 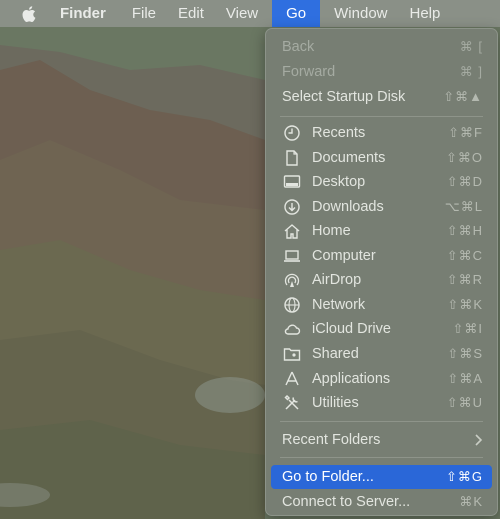 I want to click on icloud-label: iCloud Drive, so click(x=351, y=329).